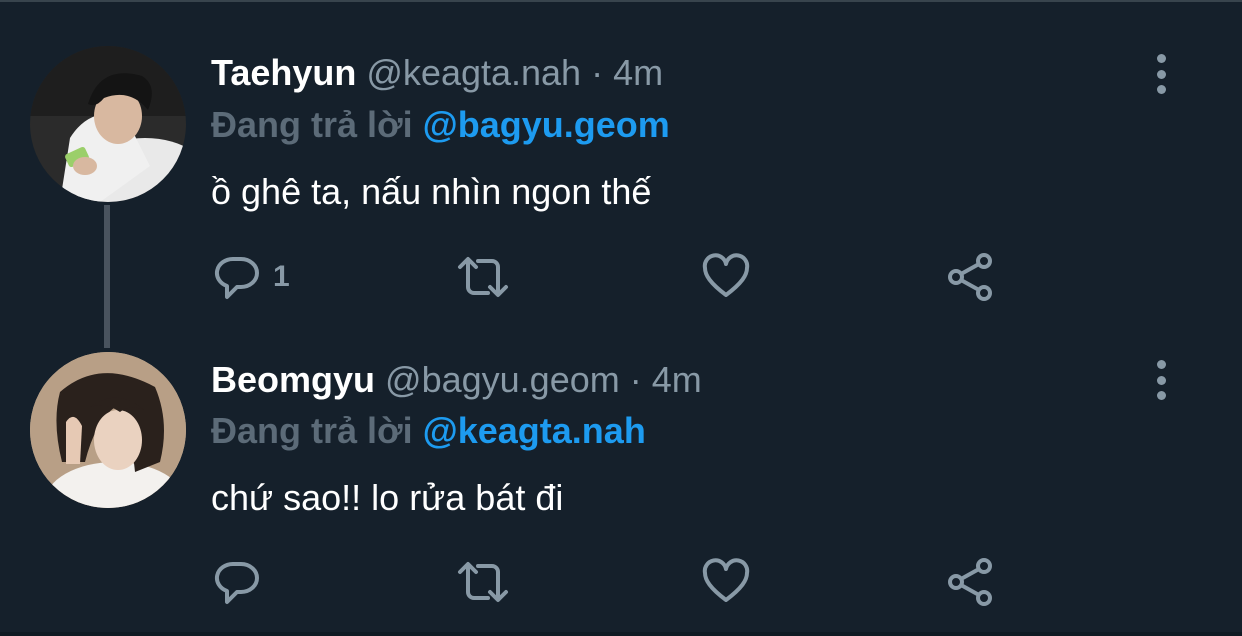 This screenshot has height=636, width=1242. Describe the element at coordinates (293, 379) in the screenshot. I see `display-name: Beomgyu` at that location.